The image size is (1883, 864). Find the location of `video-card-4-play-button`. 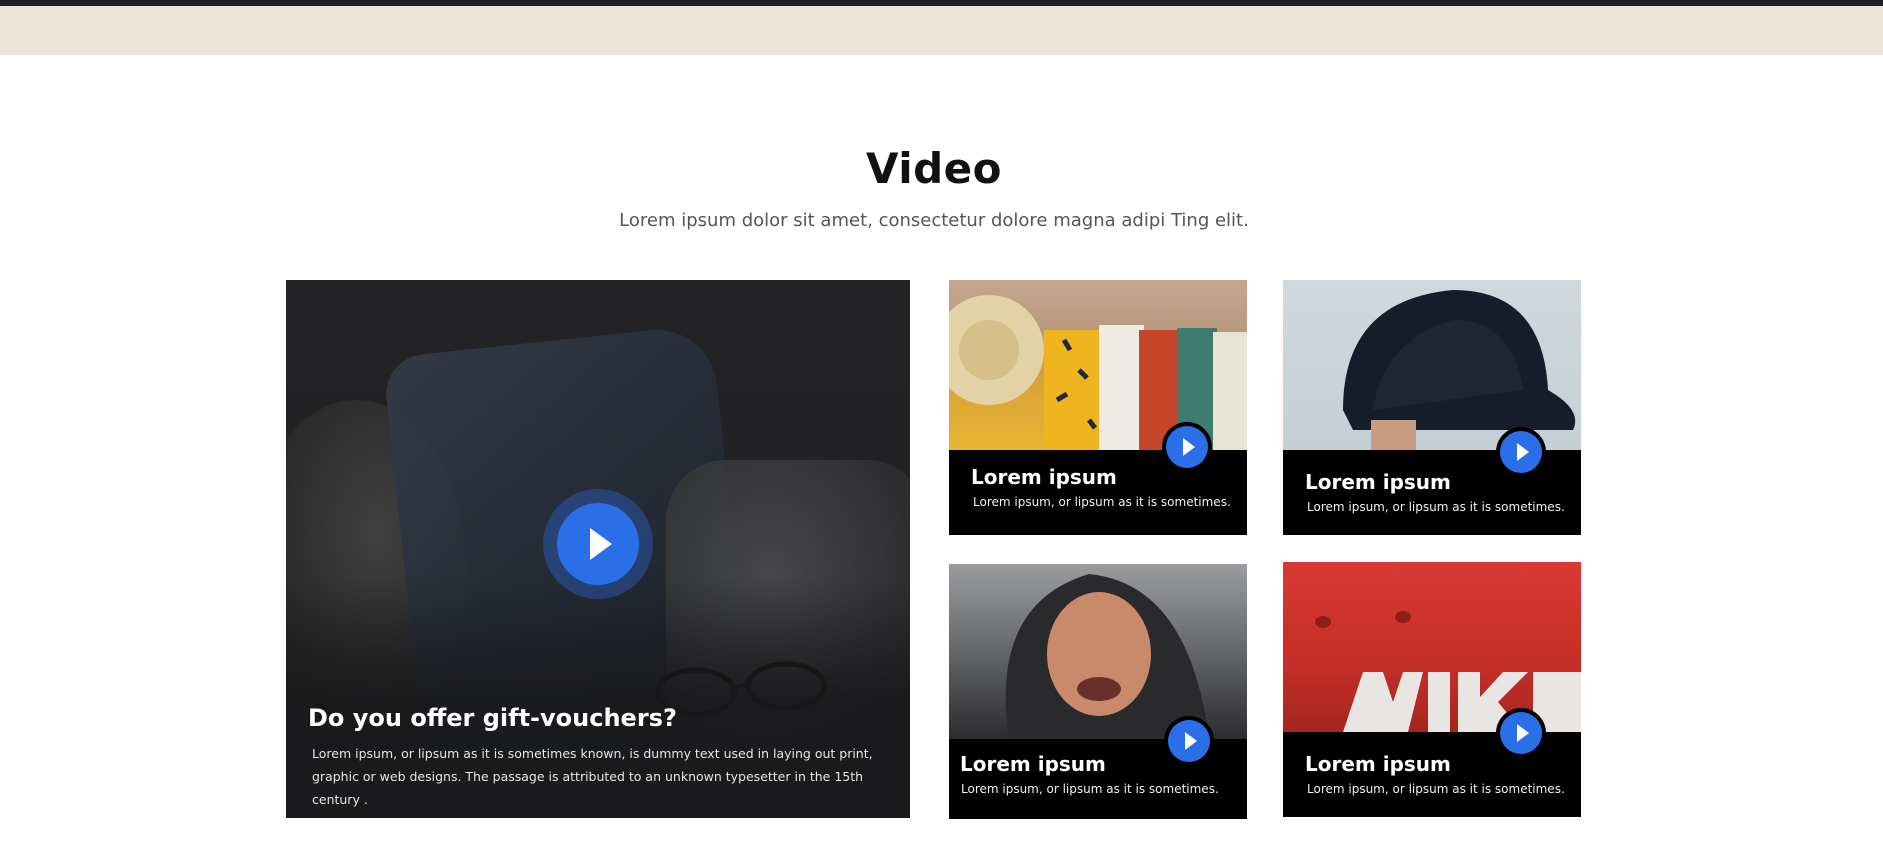

video-card-4-play-button is located at coordinates (1521, 733).